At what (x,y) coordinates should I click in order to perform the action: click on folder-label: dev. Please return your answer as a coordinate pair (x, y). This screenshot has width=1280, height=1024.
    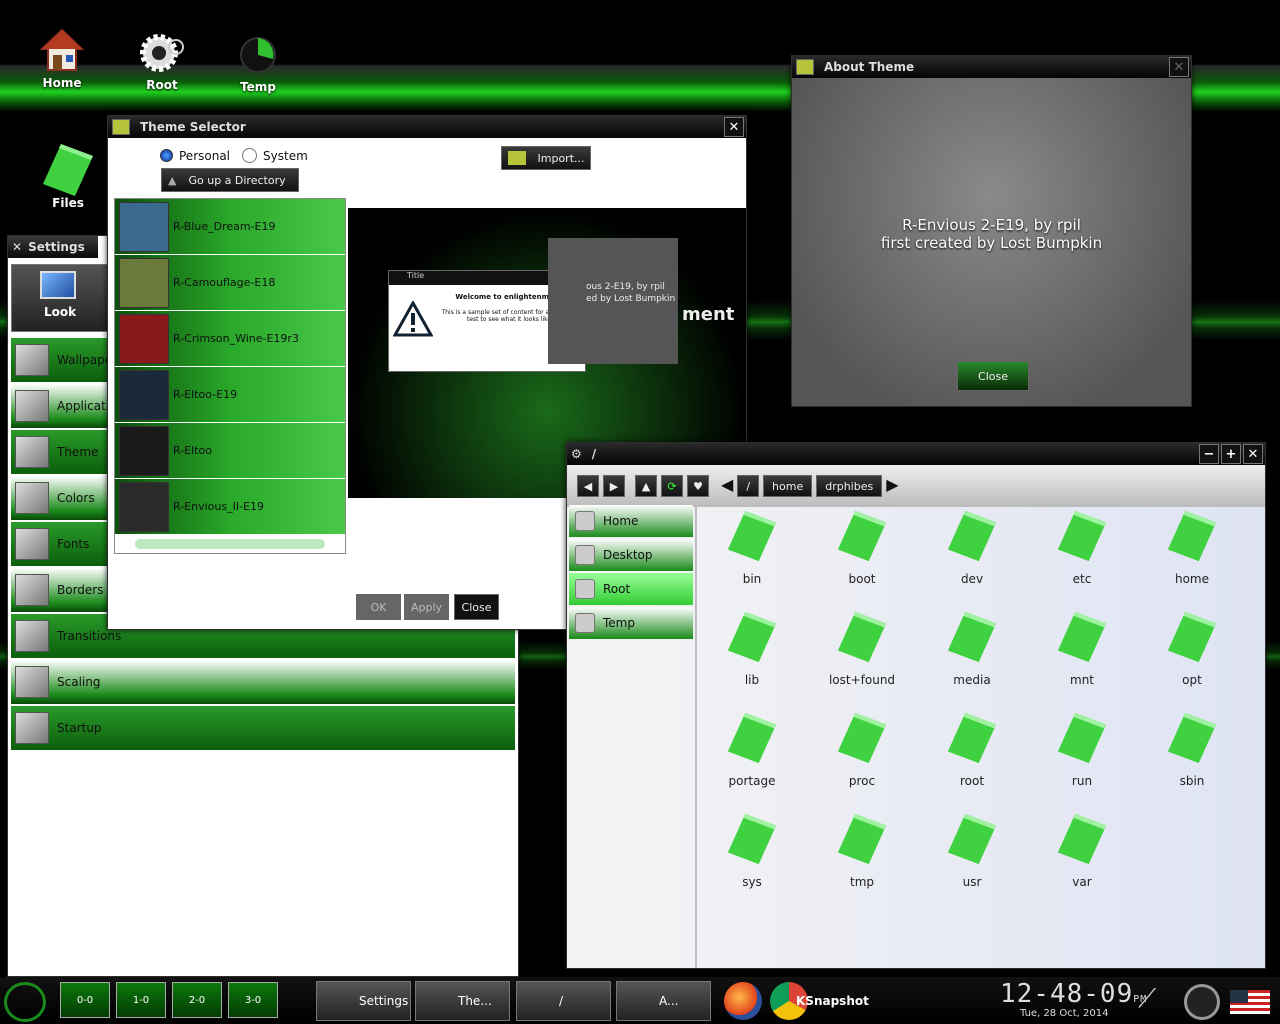
    Looking at the image, I should click on (972, 579).